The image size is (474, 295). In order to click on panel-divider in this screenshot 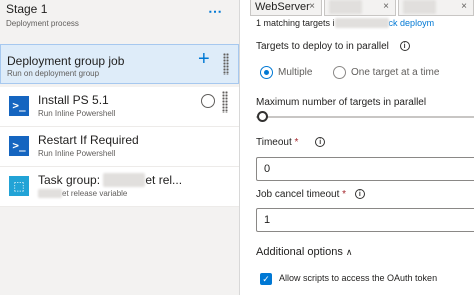, I will do `click(244, 147)`.